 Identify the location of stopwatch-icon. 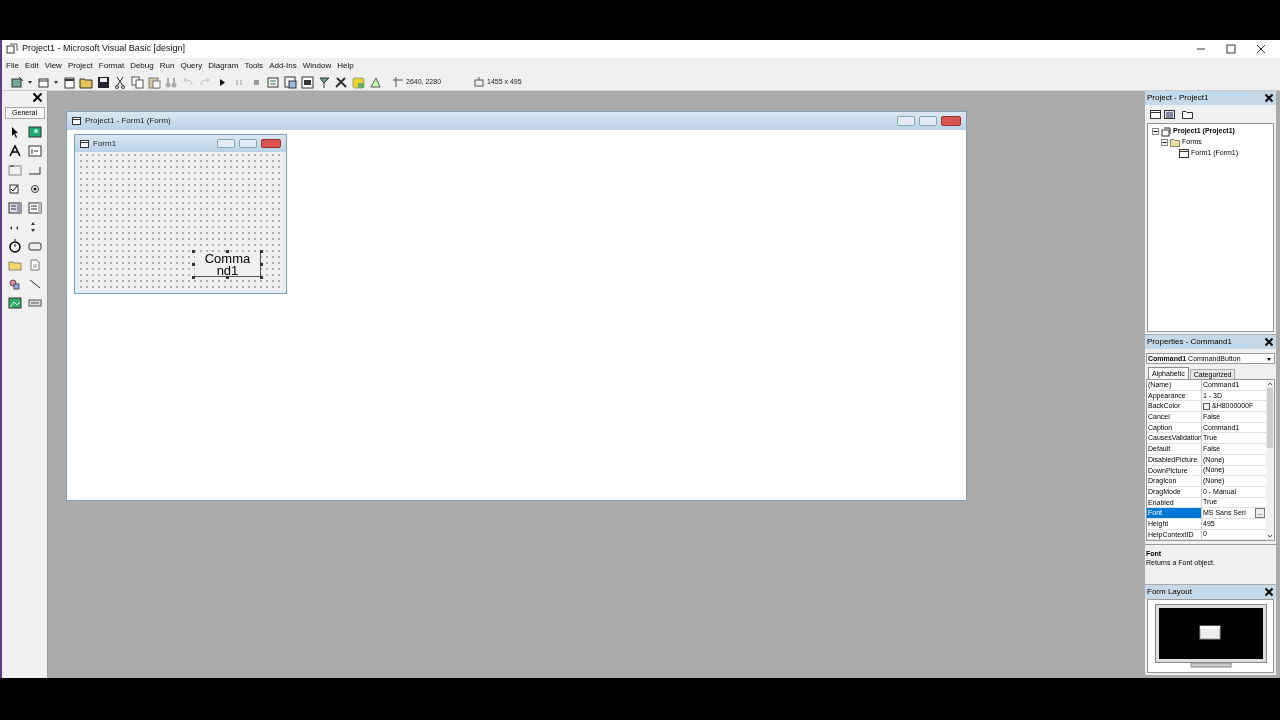
(14, 246).